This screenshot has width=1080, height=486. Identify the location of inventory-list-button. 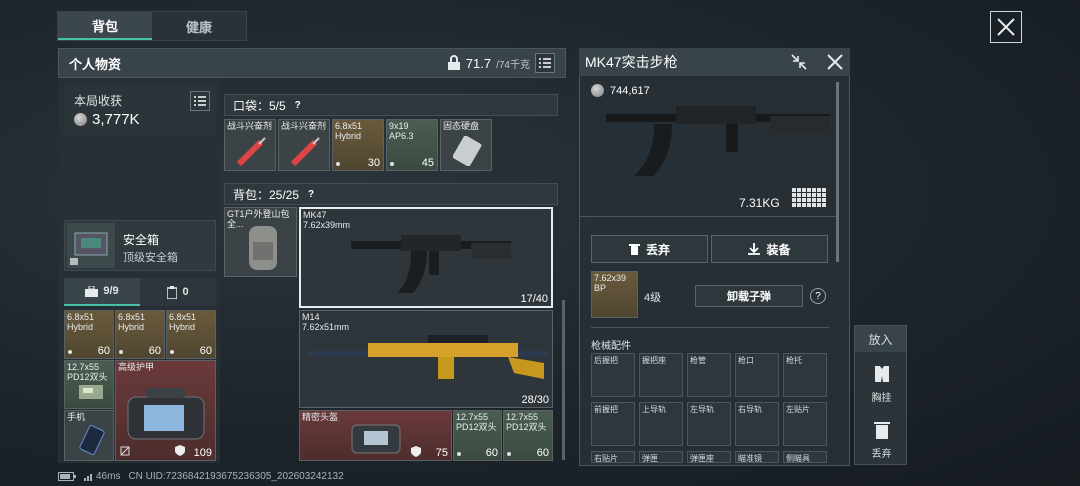
(545, 63).